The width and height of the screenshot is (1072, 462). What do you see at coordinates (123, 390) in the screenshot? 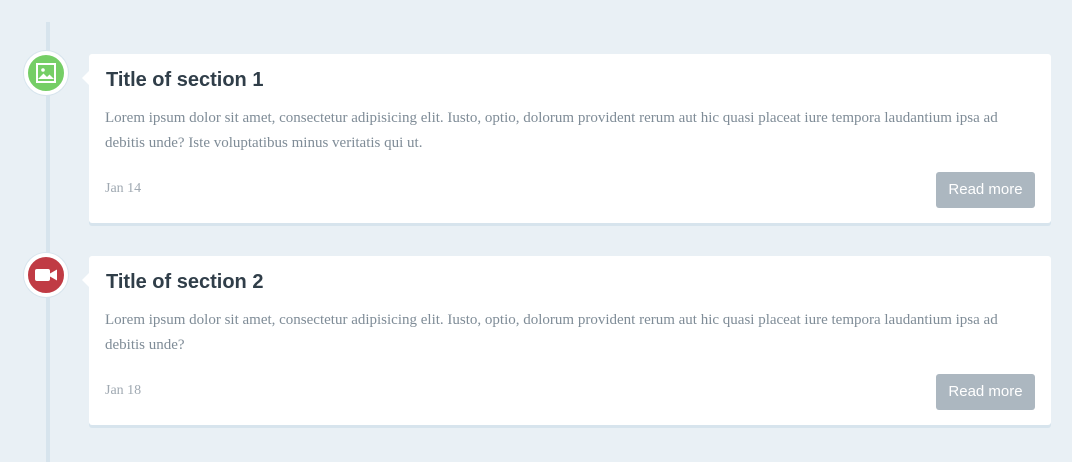
I see `card-date: Jan 18` at bounding box center [123, 390].